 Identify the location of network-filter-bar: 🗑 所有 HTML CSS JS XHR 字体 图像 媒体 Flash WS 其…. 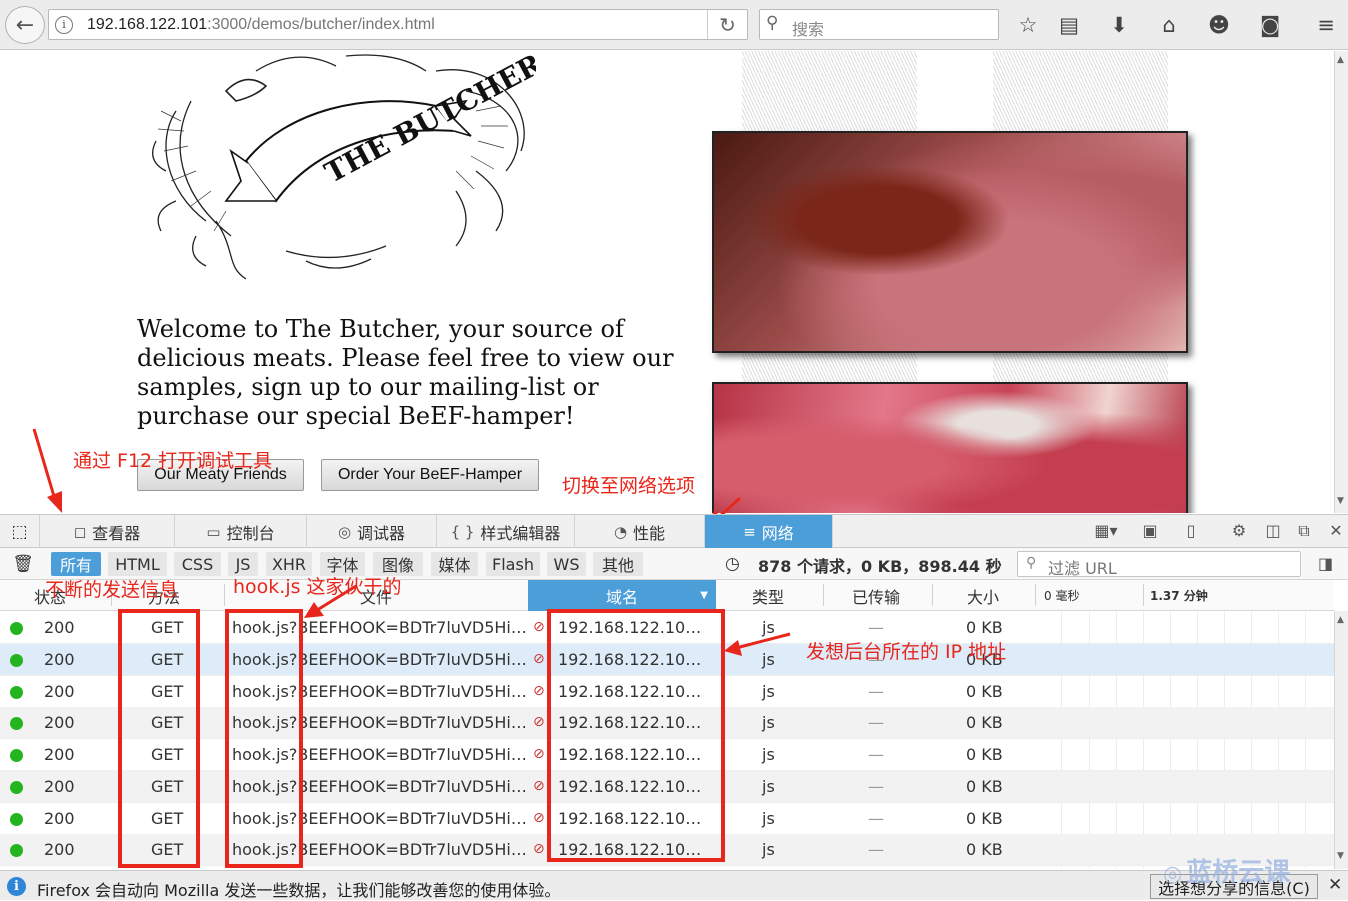
(674, 564).